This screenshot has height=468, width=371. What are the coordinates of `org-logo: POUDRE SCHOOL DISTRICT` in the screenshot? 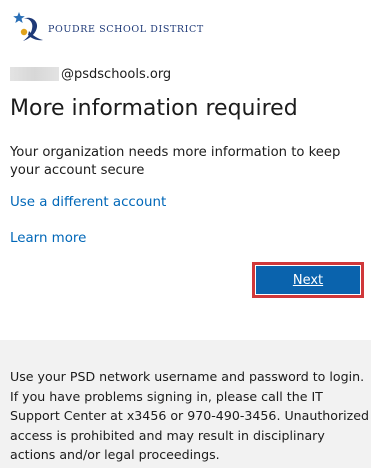 It's located at (108, 28).